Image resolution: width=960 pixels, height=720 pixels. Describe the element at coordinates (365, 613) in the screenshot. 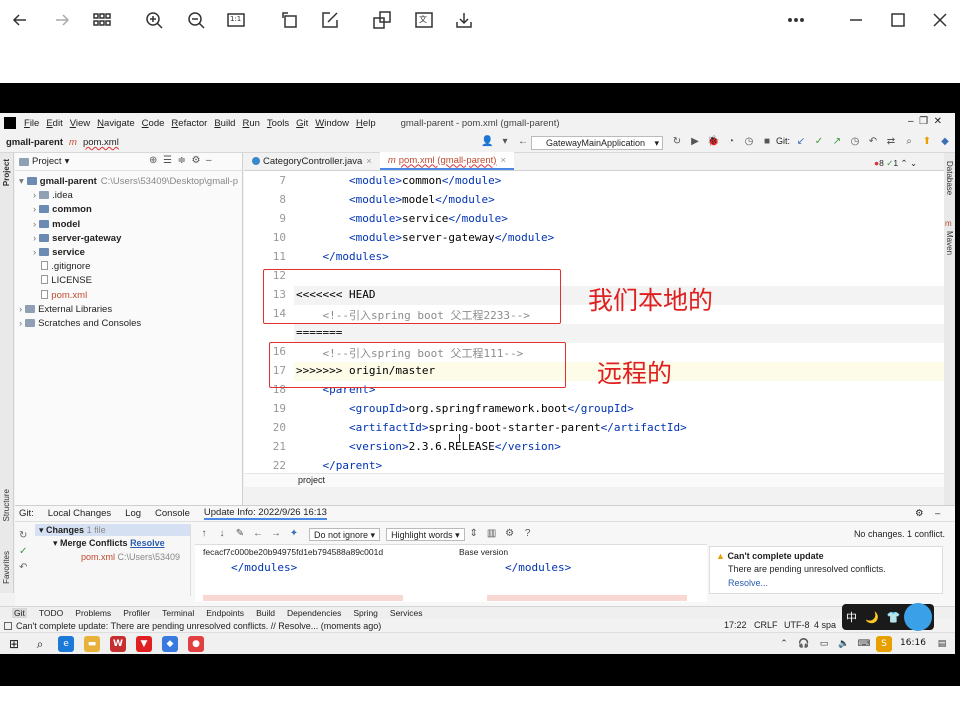

I see `tool-tab-spring: Spring` at that location.